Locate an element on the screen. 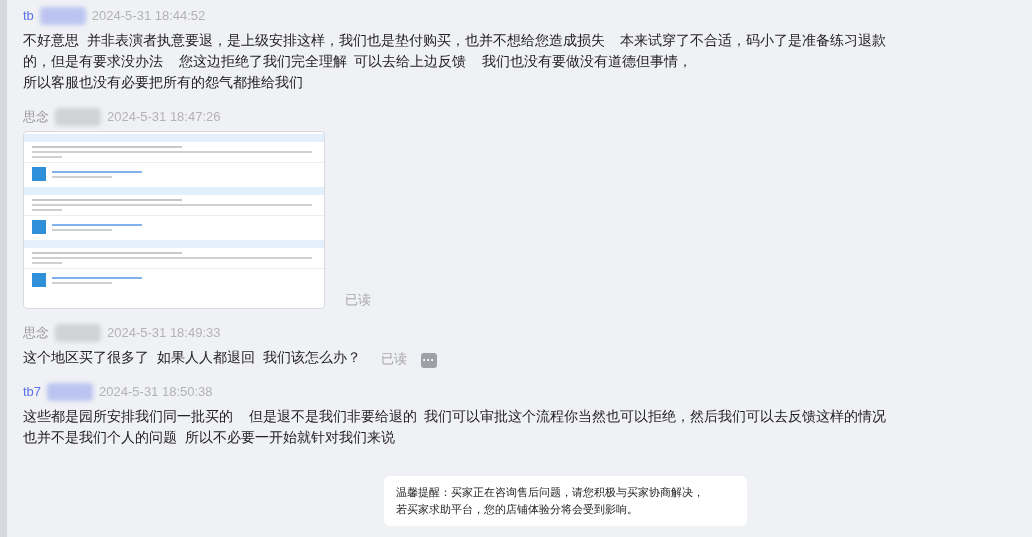  more-button: ··· is located at coordinates (428, 360).